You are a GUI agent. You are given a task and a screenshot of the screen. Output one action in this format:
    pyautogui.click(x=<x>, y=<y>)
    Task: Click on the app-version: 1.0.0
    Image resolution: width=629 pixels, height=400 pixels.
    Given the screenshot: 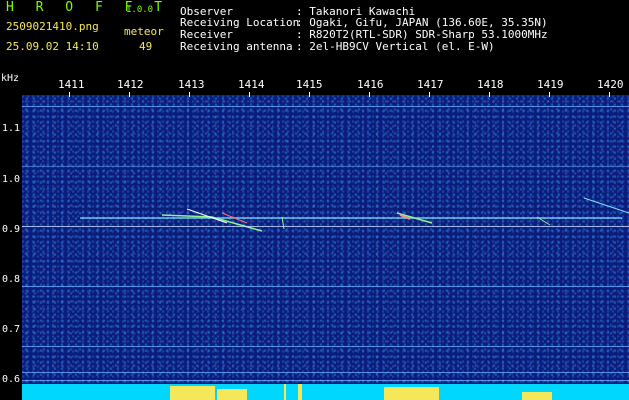 What is the action you would take?
    pyautogui.click(x=140, y=10)
    